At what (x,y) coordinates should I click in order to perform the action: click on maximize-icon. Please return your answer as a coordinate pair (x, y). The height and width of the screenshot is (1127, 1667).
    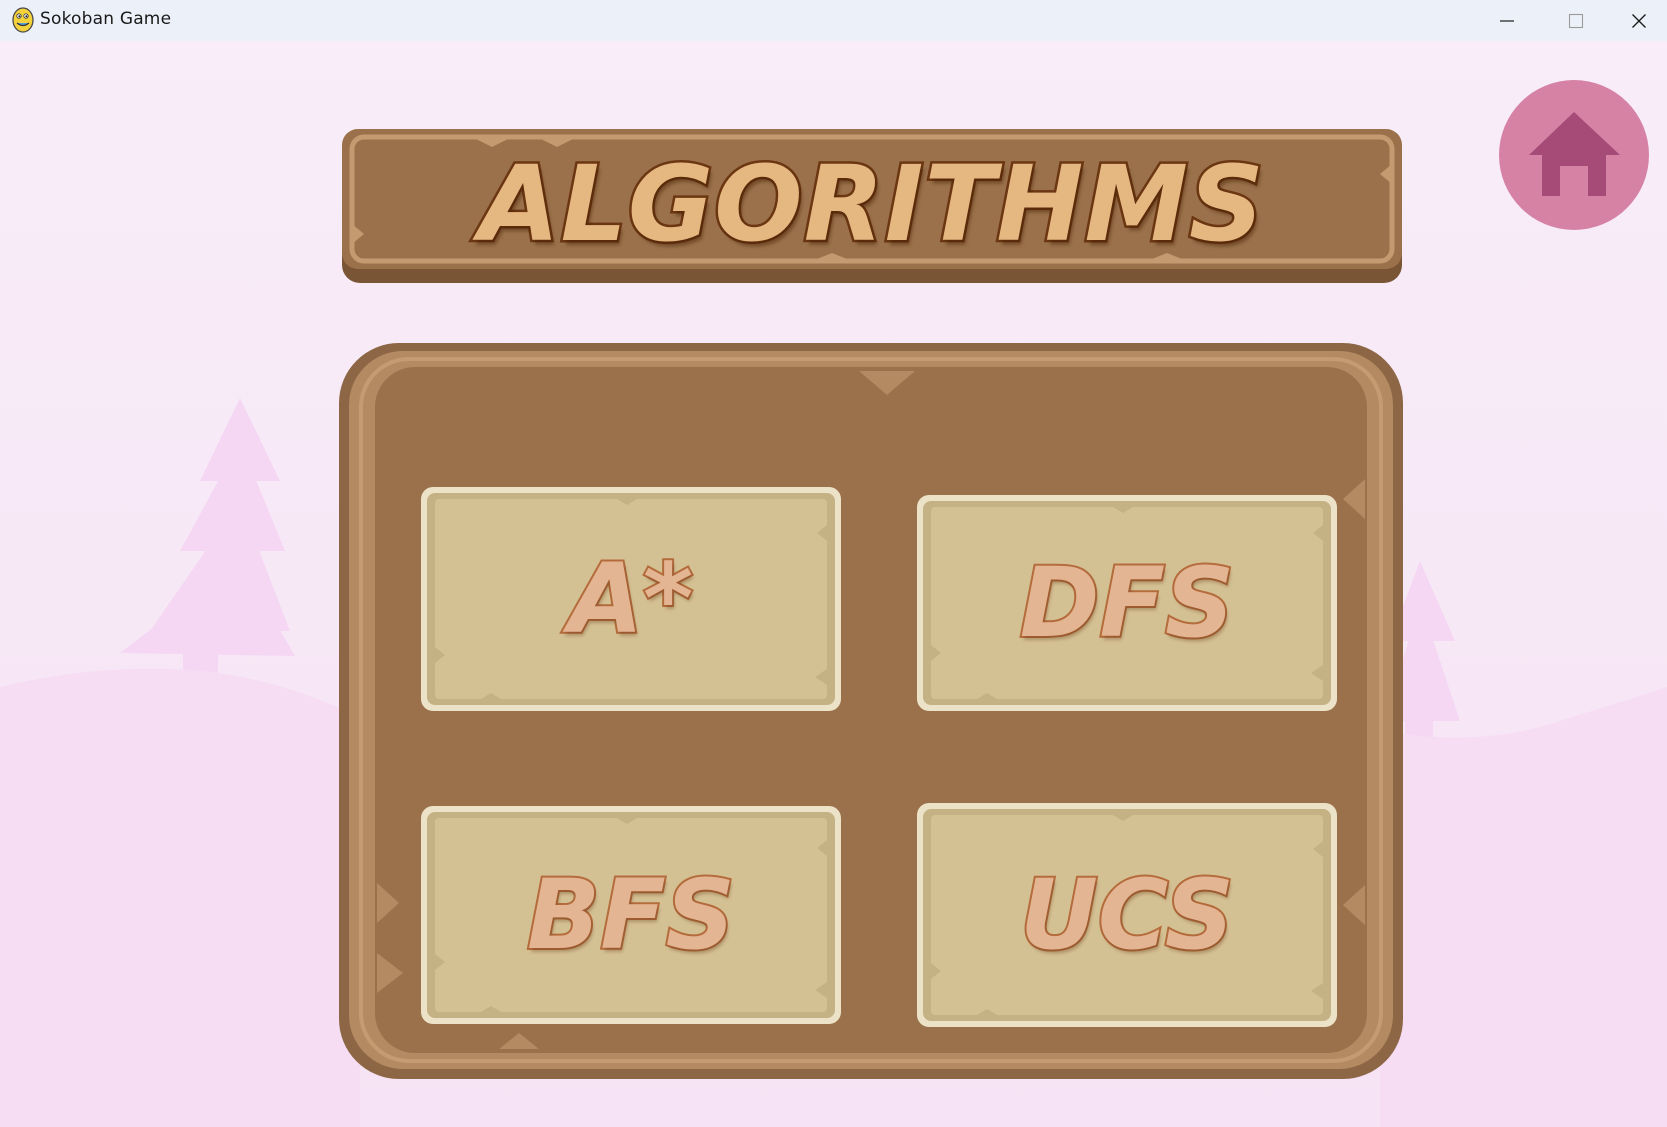
    Looking at the image, I should click on (1576, 20).